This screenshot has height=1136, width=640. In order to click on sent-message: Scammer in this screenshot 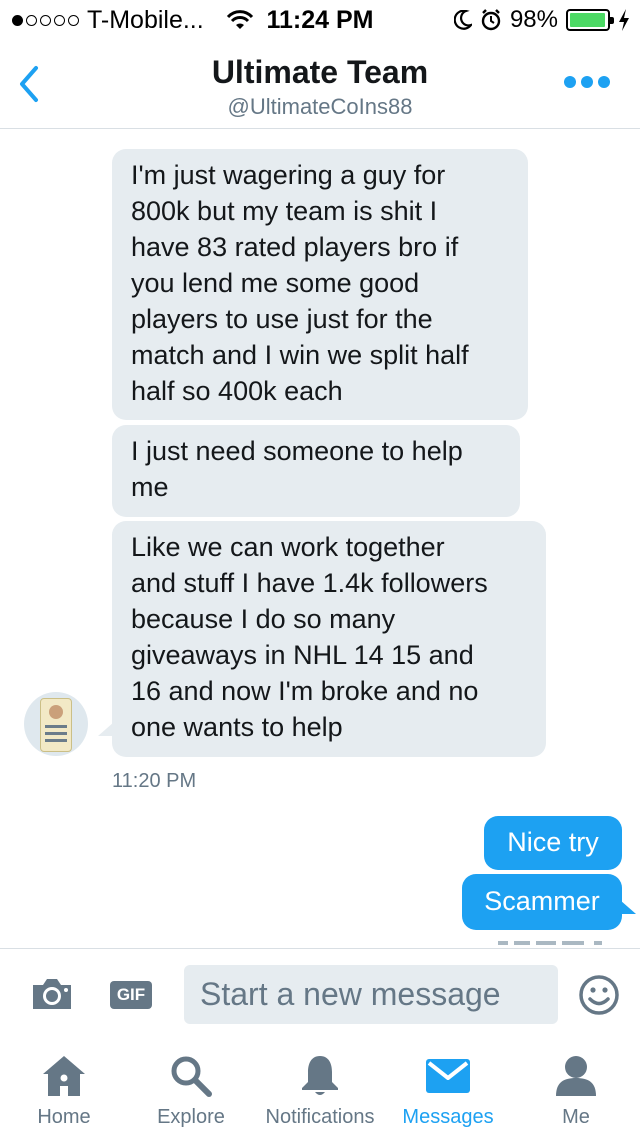, I will do `click(542, 902)`.